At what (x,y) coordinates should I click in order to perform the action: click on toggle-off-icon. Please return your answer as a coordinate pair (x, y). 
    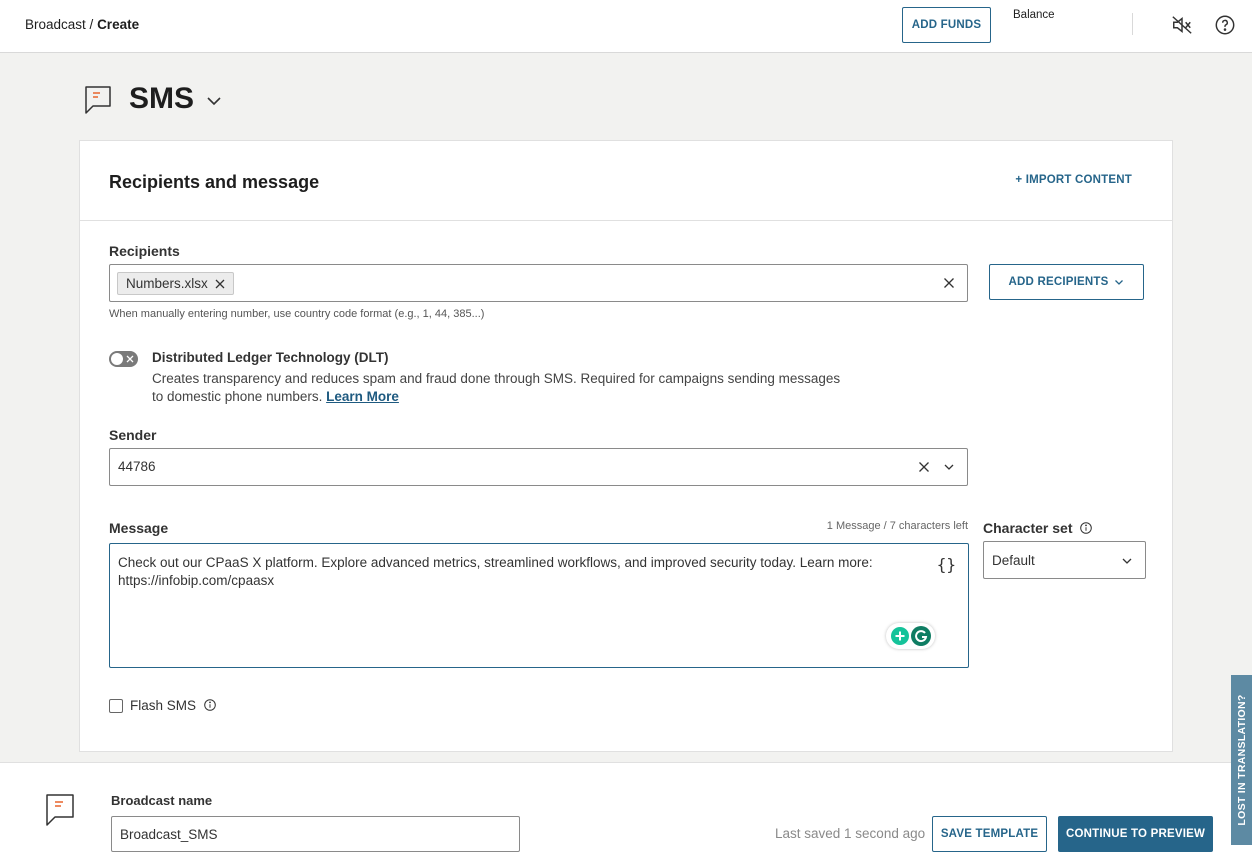
    Looking at the image, I should click on (130, 359).